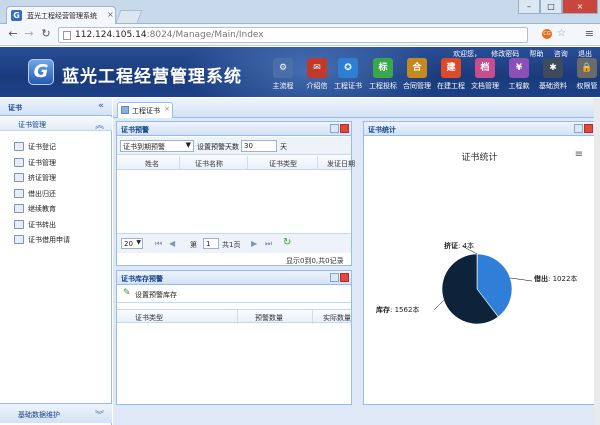 This screenshot has height=425, width=600. Describe the element at coordinates (259, 146) in the screenshot. I see `warning-days-input: 30` at that location.